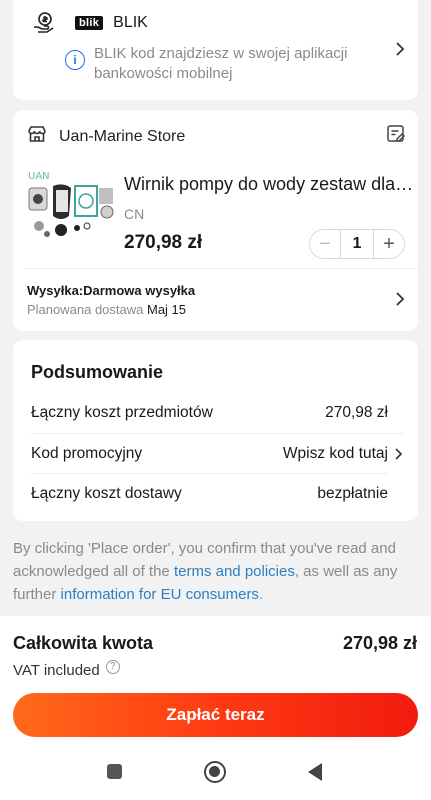  Describe the element at coordinates (325, 244) in the screenshot. I see `quantity-decrease-button: −` at that location.